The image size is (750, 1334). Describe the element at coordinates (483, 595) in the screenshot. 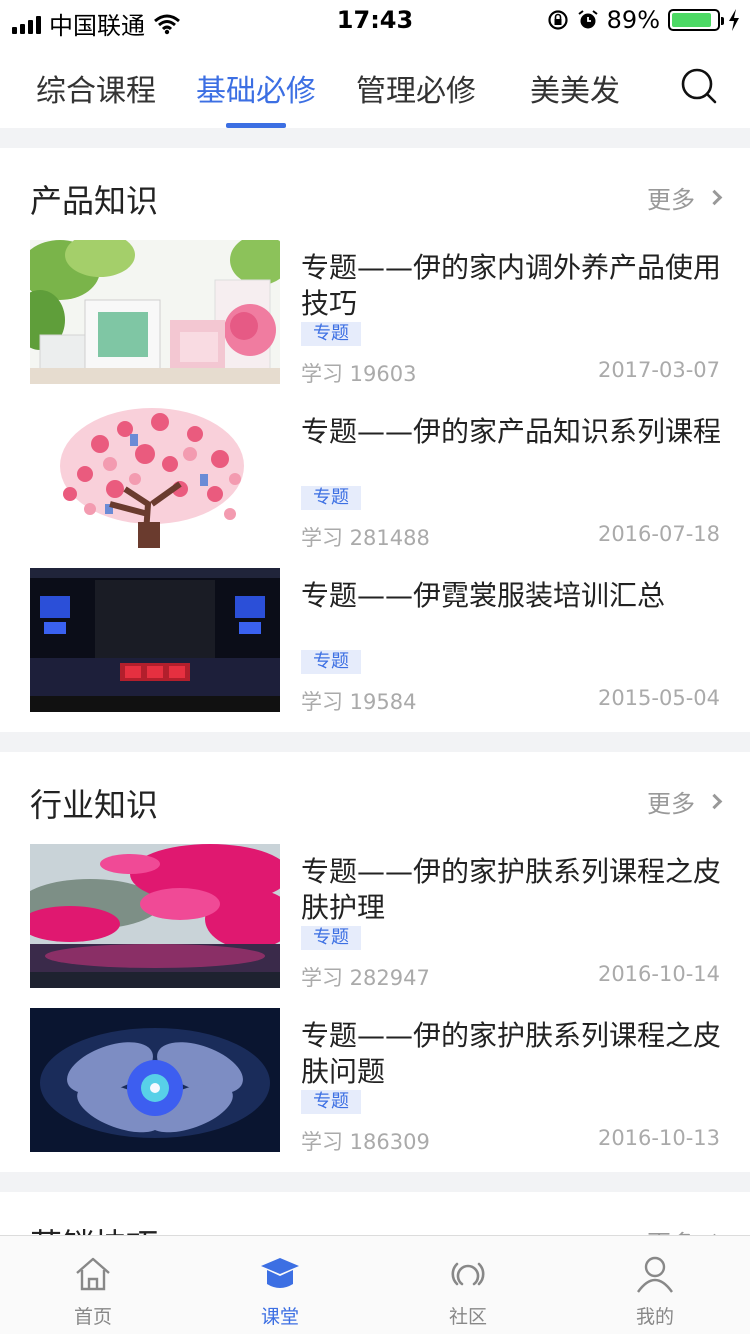

I see `course-title: 专题——伊霓裳服装培训汇总` at that location.